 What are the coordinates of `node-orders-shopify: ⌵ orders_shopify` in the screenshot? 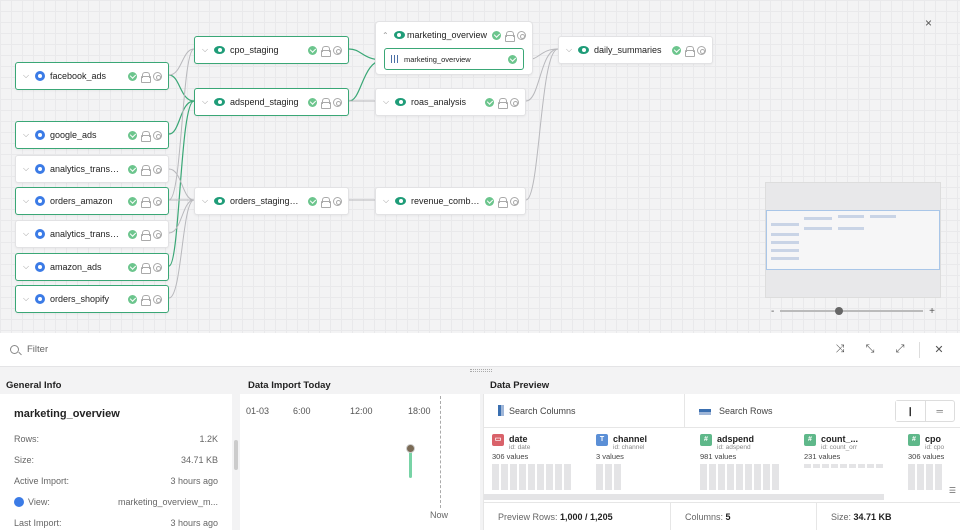 It's located at (92, 299).